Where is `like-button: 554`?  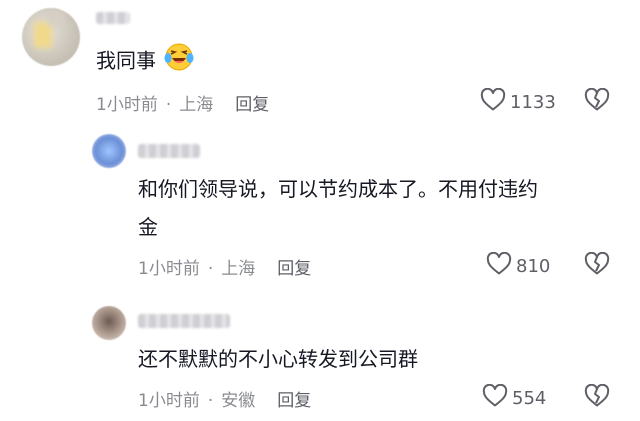
like-button: 554 is located at coordinates (514, 398).